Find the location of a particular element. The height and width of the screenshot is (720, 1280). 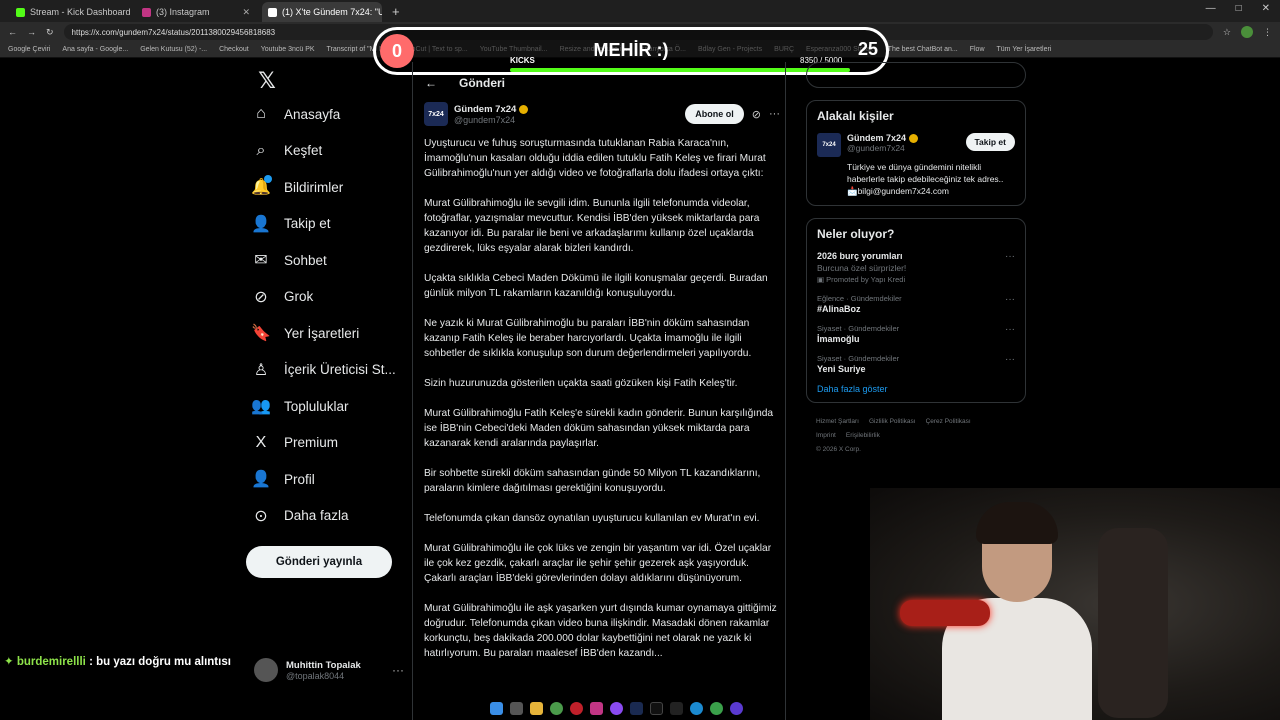

profile-icon is located at coordinates (1247, 32).